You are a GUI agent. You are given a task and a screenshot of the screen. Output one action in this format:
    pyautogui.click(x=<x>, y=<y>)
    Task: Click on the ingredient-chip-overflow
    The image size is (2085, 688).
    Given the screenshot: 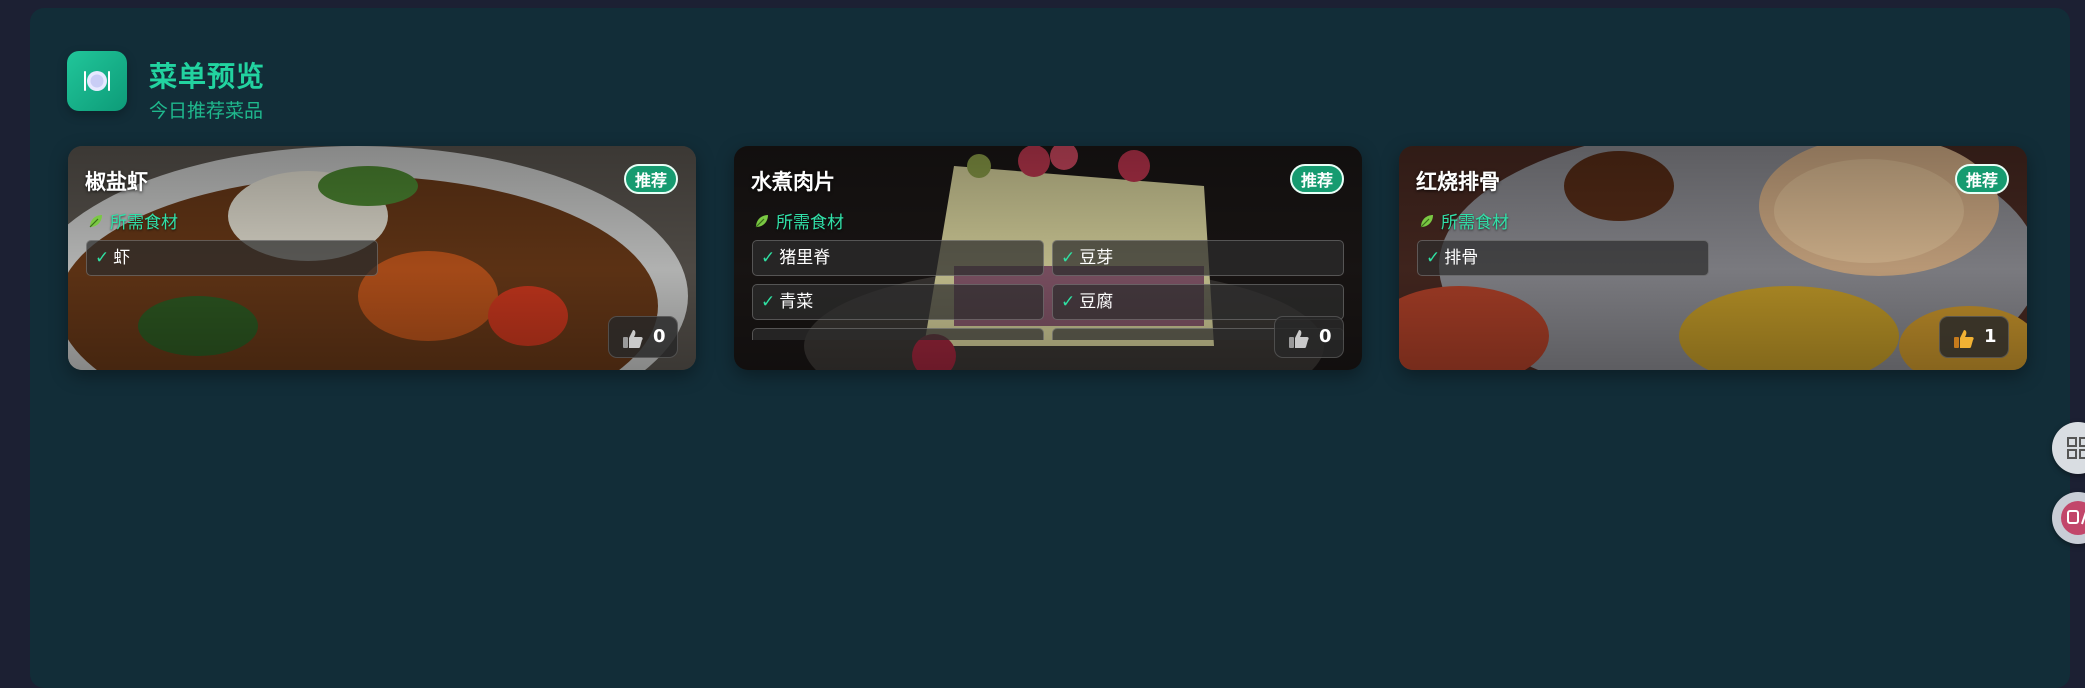 What is the action you would take?
    pyautogui.click(x=898, y=334)
    